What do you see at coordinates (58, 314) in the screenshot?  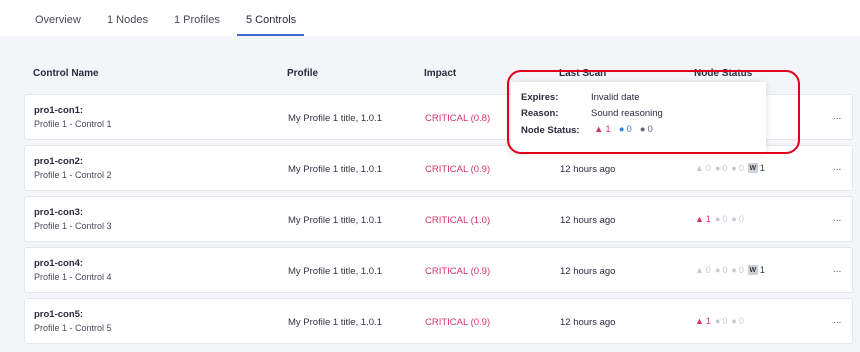 I see `control-id: pro1-con5:` at bounding box center [58, 314].